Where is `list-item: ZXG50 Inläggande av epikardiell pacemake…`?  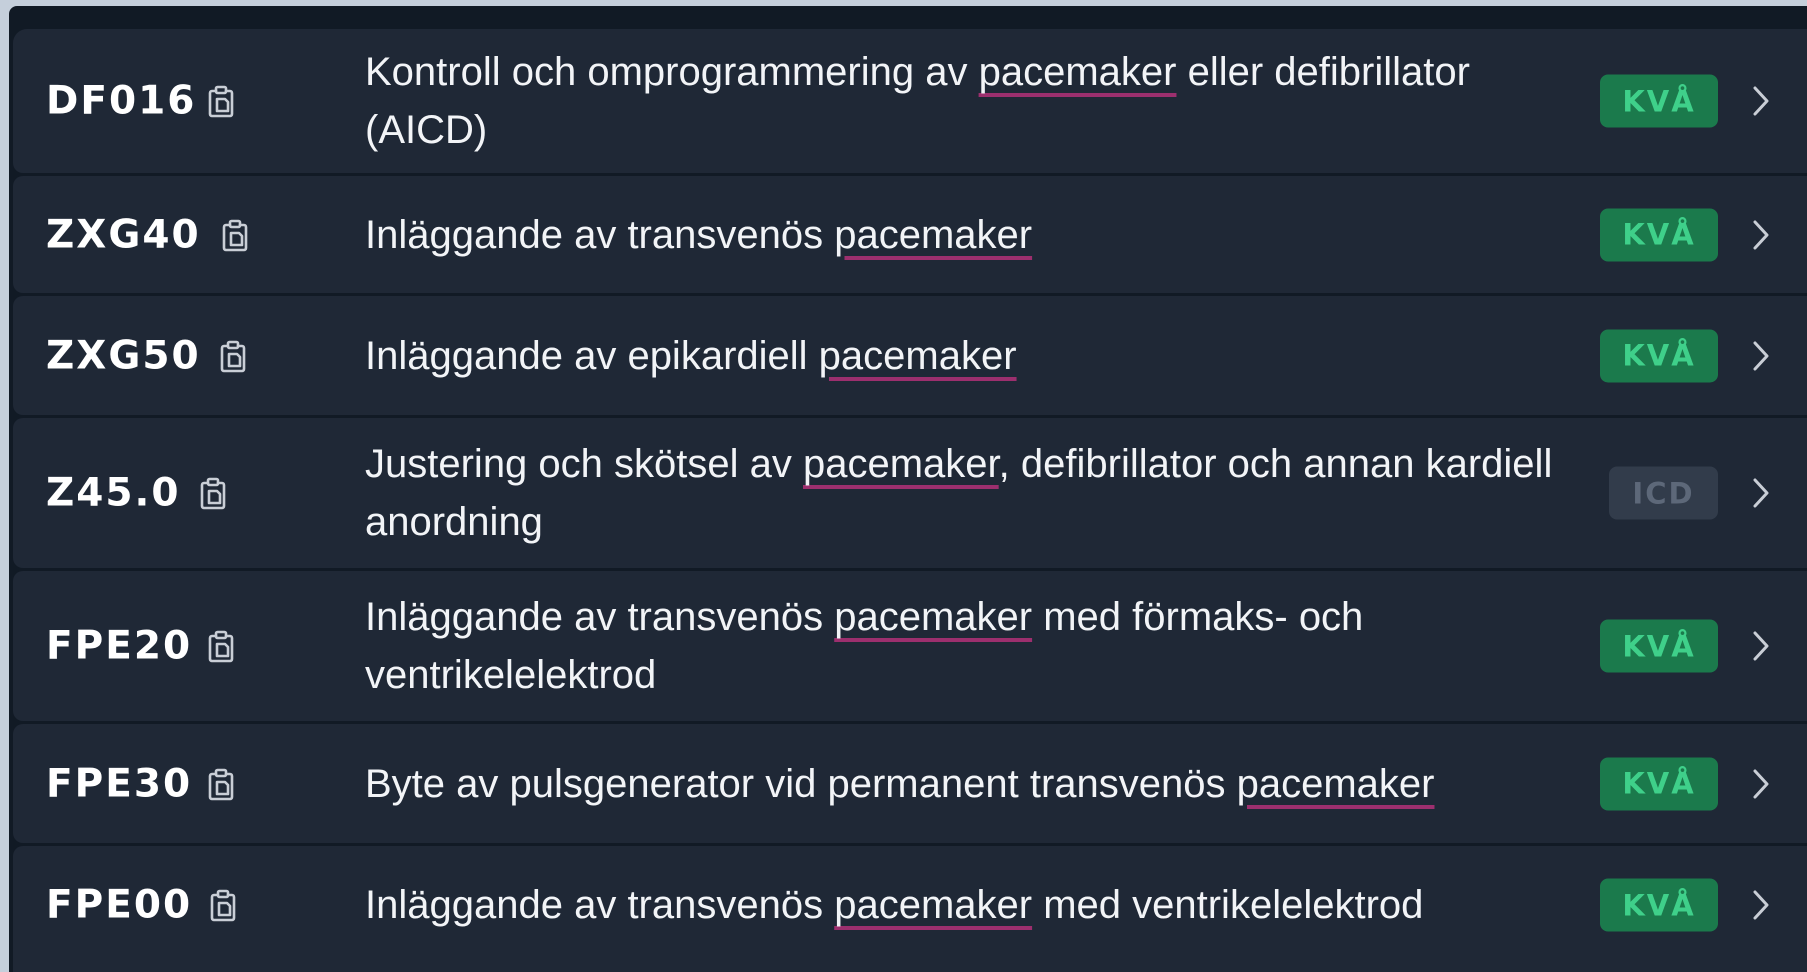 list-item: ZXG50 Inläggande av epikardiell pacemake… is located at coordinates (910, 355).